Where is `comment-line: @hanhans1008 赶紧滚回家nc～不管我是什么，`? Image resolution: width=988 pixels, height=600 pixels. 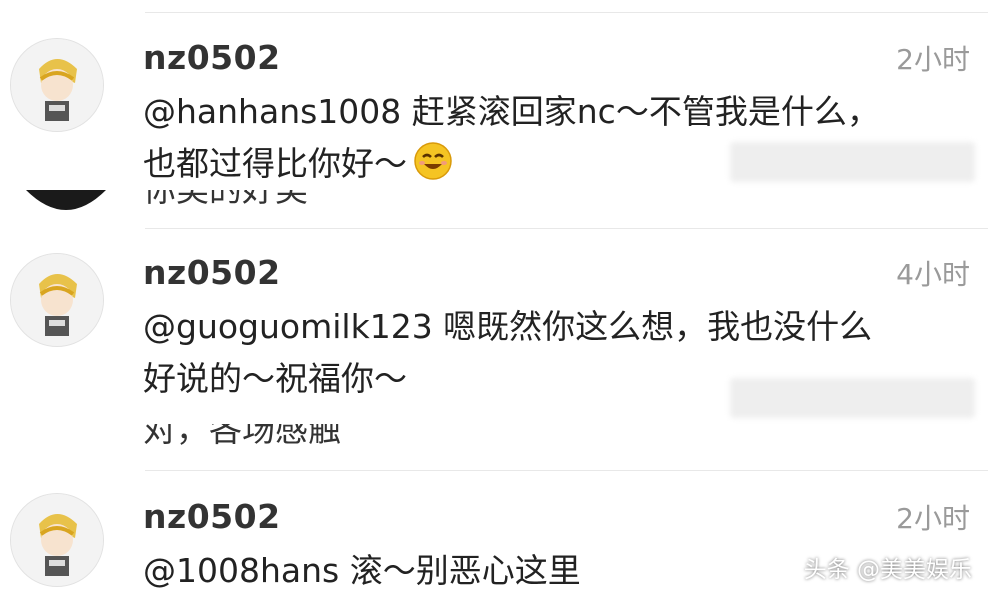
comment-line: @hanhans1008 赶紧滚回家nc～不管我是什么， is located at coordinates (511, 111).